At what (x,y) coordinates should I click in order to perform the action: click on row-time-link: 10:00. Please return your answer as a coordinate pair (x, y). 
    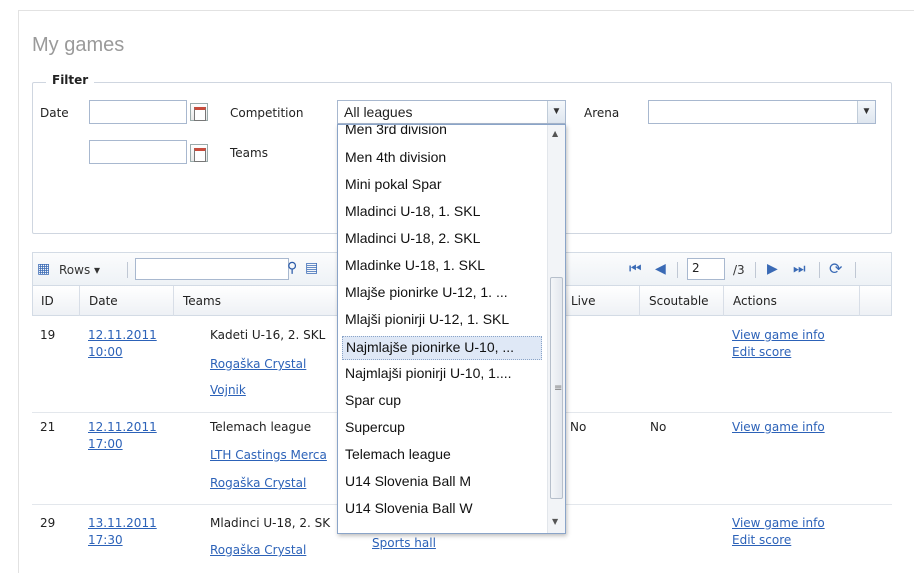
    Looking at the image, I should click on (105, 352).